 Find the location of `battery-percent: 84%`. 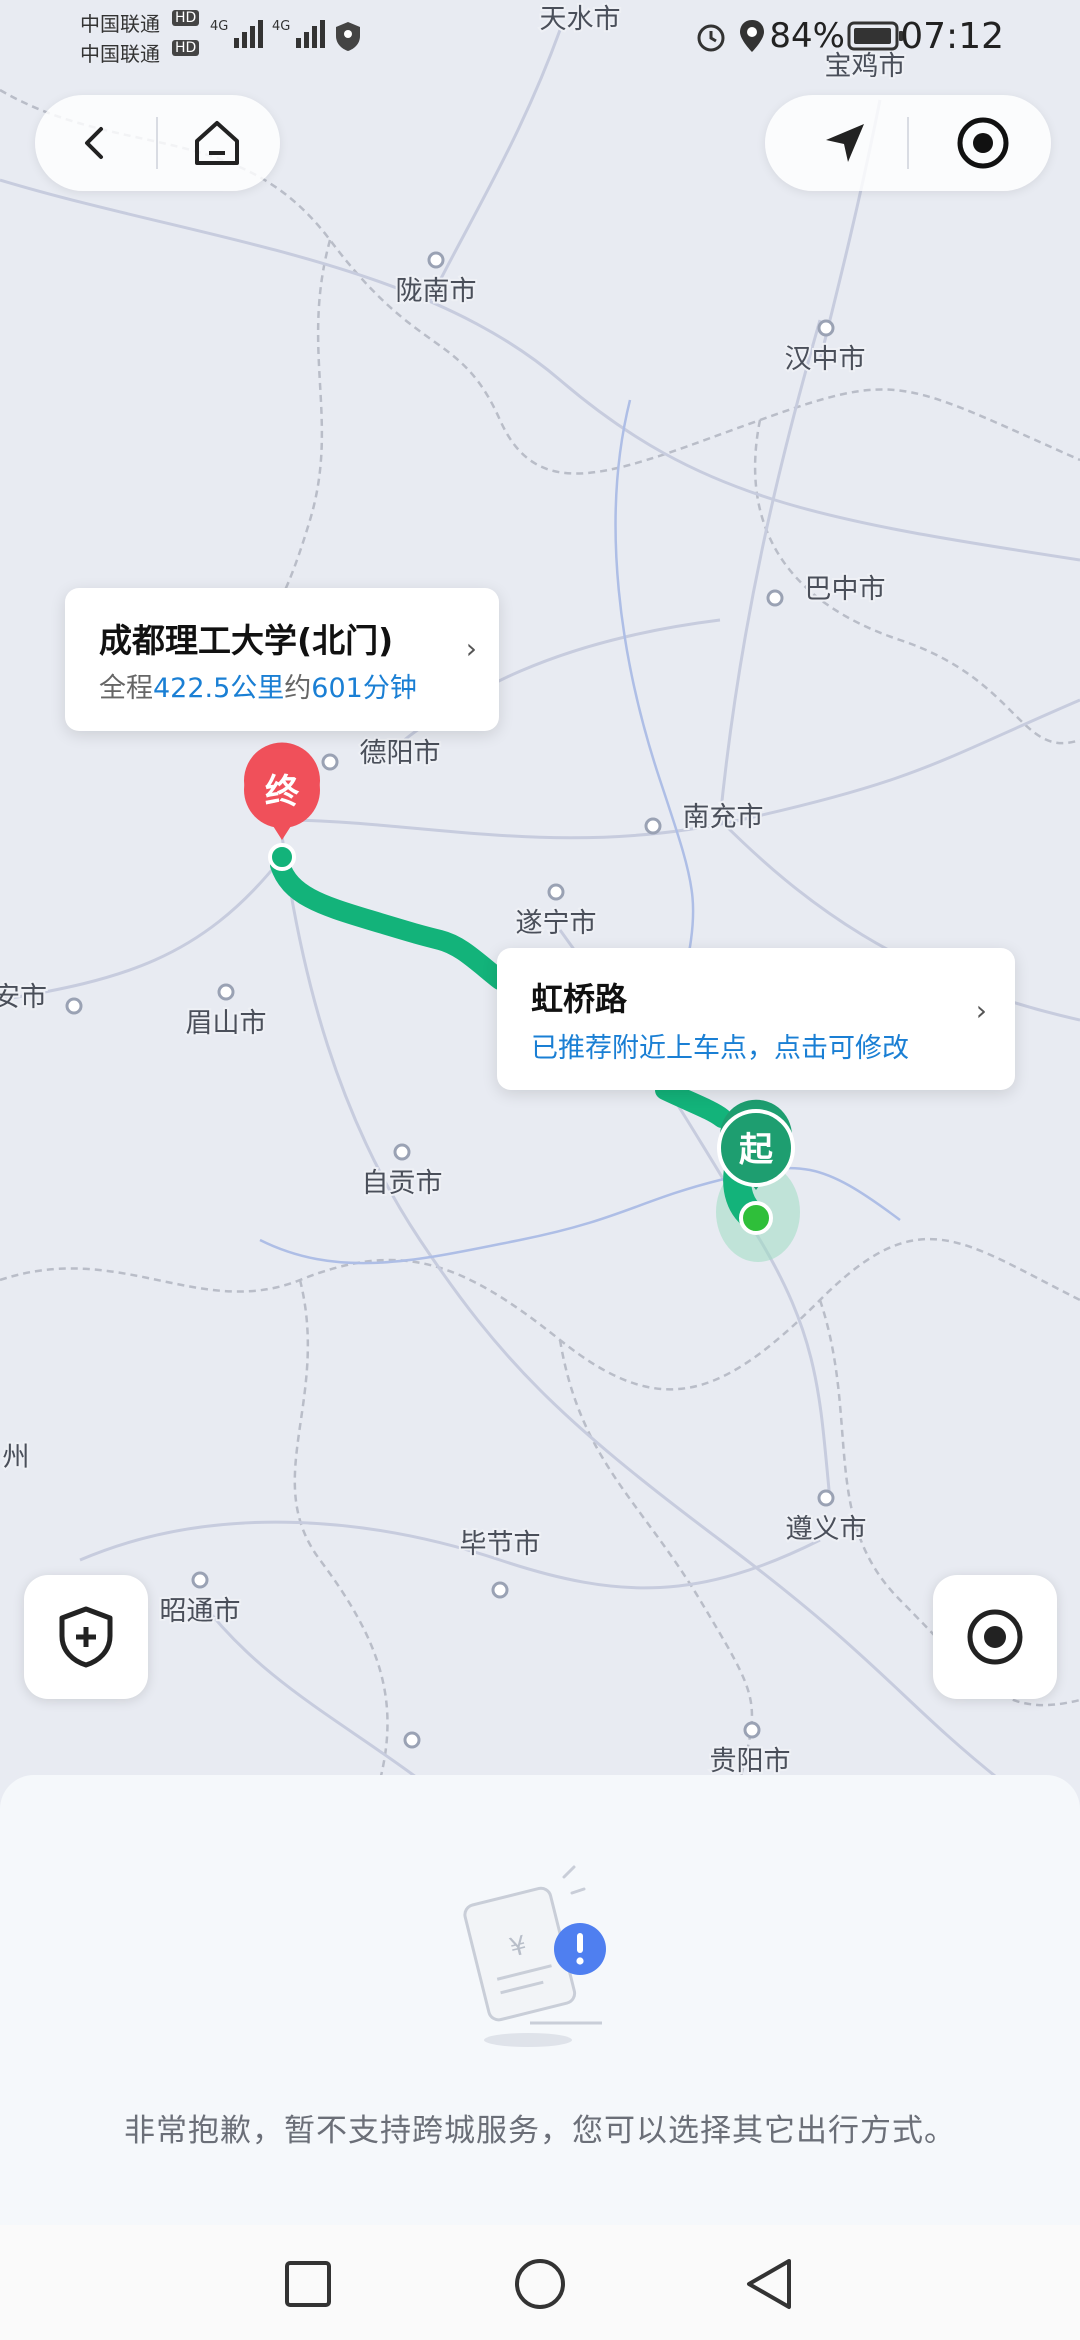

battery-percent: 84% is located at coordinates (807, 36).